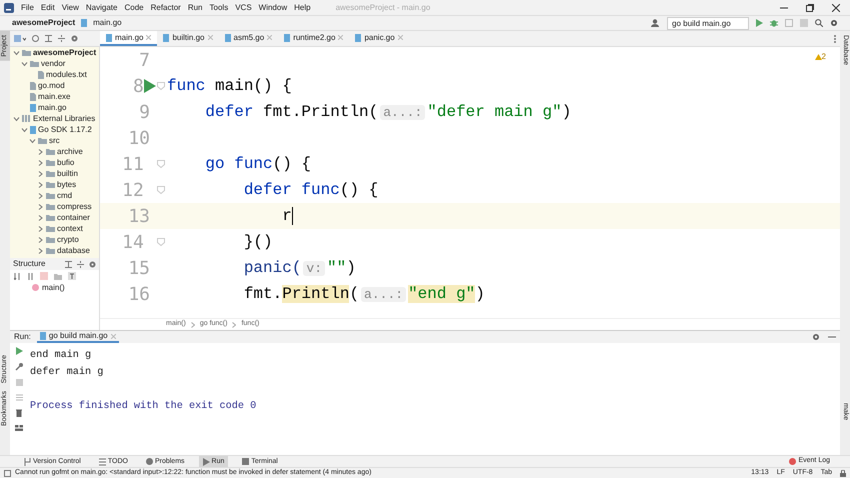 The height and width of the screenshot is (478, 850). Describe the element at coordinates (195, 7) in the screenshot. I see `menu-item: Run` at that location.